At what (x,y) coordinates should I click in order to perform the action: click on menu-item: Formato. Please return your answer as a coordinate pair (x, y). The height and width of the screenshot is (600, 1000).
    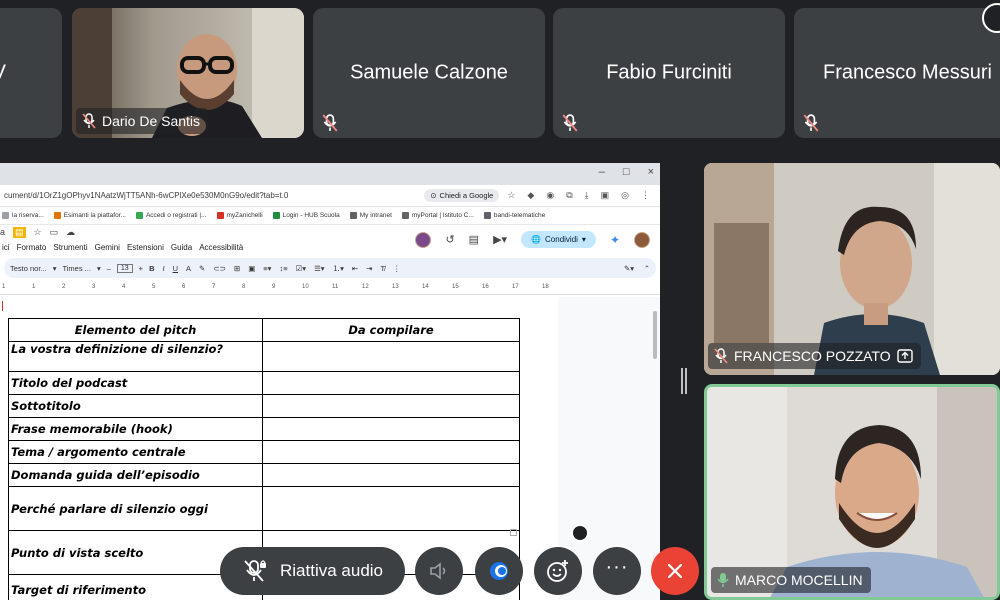
    Looking at the image, I should click on (32, 247).